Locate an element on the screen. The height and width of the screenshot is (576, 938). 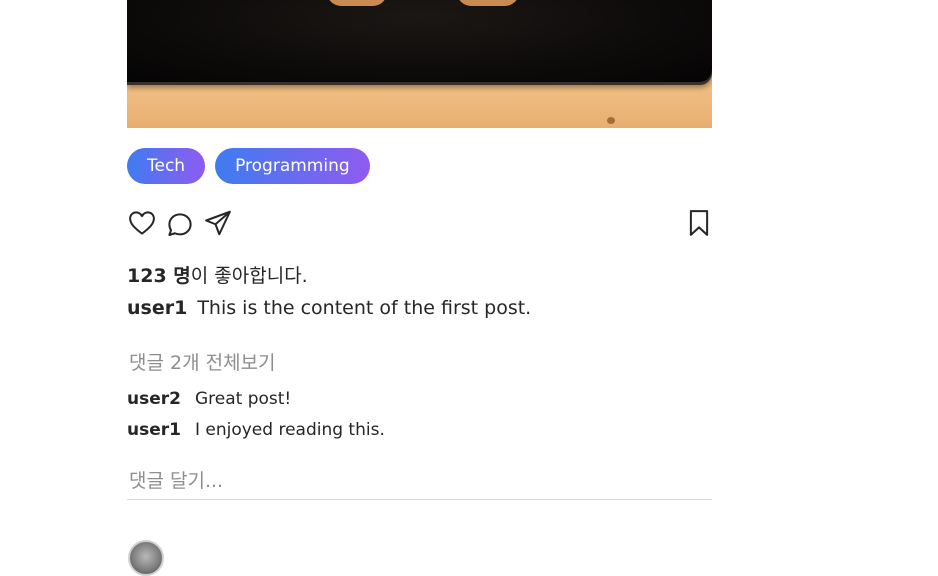
heart-icon is located at coordinates (142, 223).